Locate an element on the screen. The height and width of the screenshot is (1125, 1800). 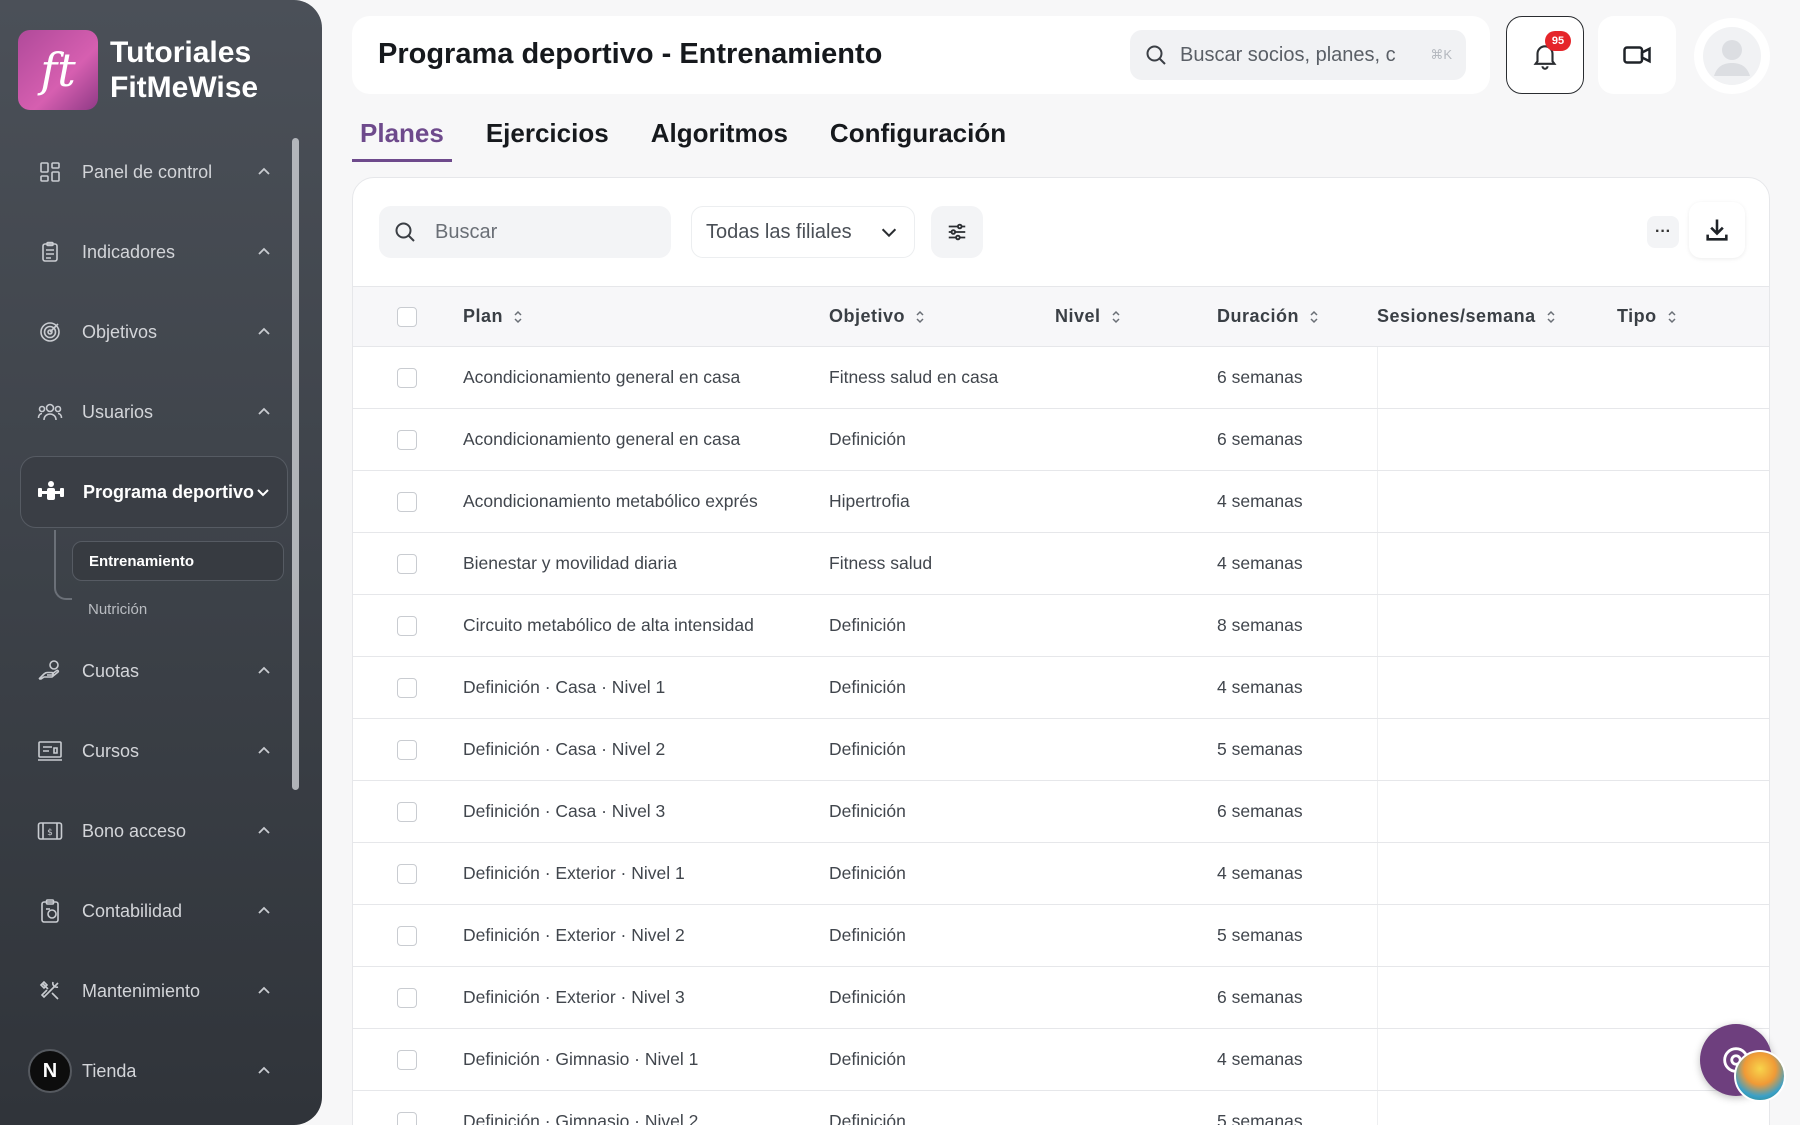
column-header-tipo: Tipo is located at coordinates (1693, 316).